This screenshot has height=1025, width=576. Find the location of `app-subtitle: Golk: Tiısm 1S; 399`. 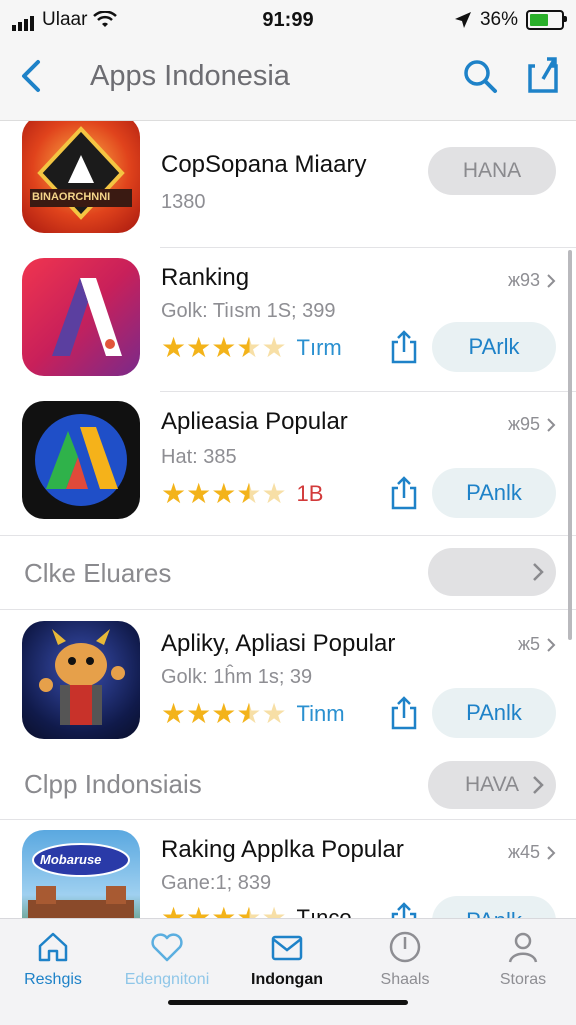

app-subtitle: Golk: Tiısm 1S; 399 is located at coordinates (248, 311).